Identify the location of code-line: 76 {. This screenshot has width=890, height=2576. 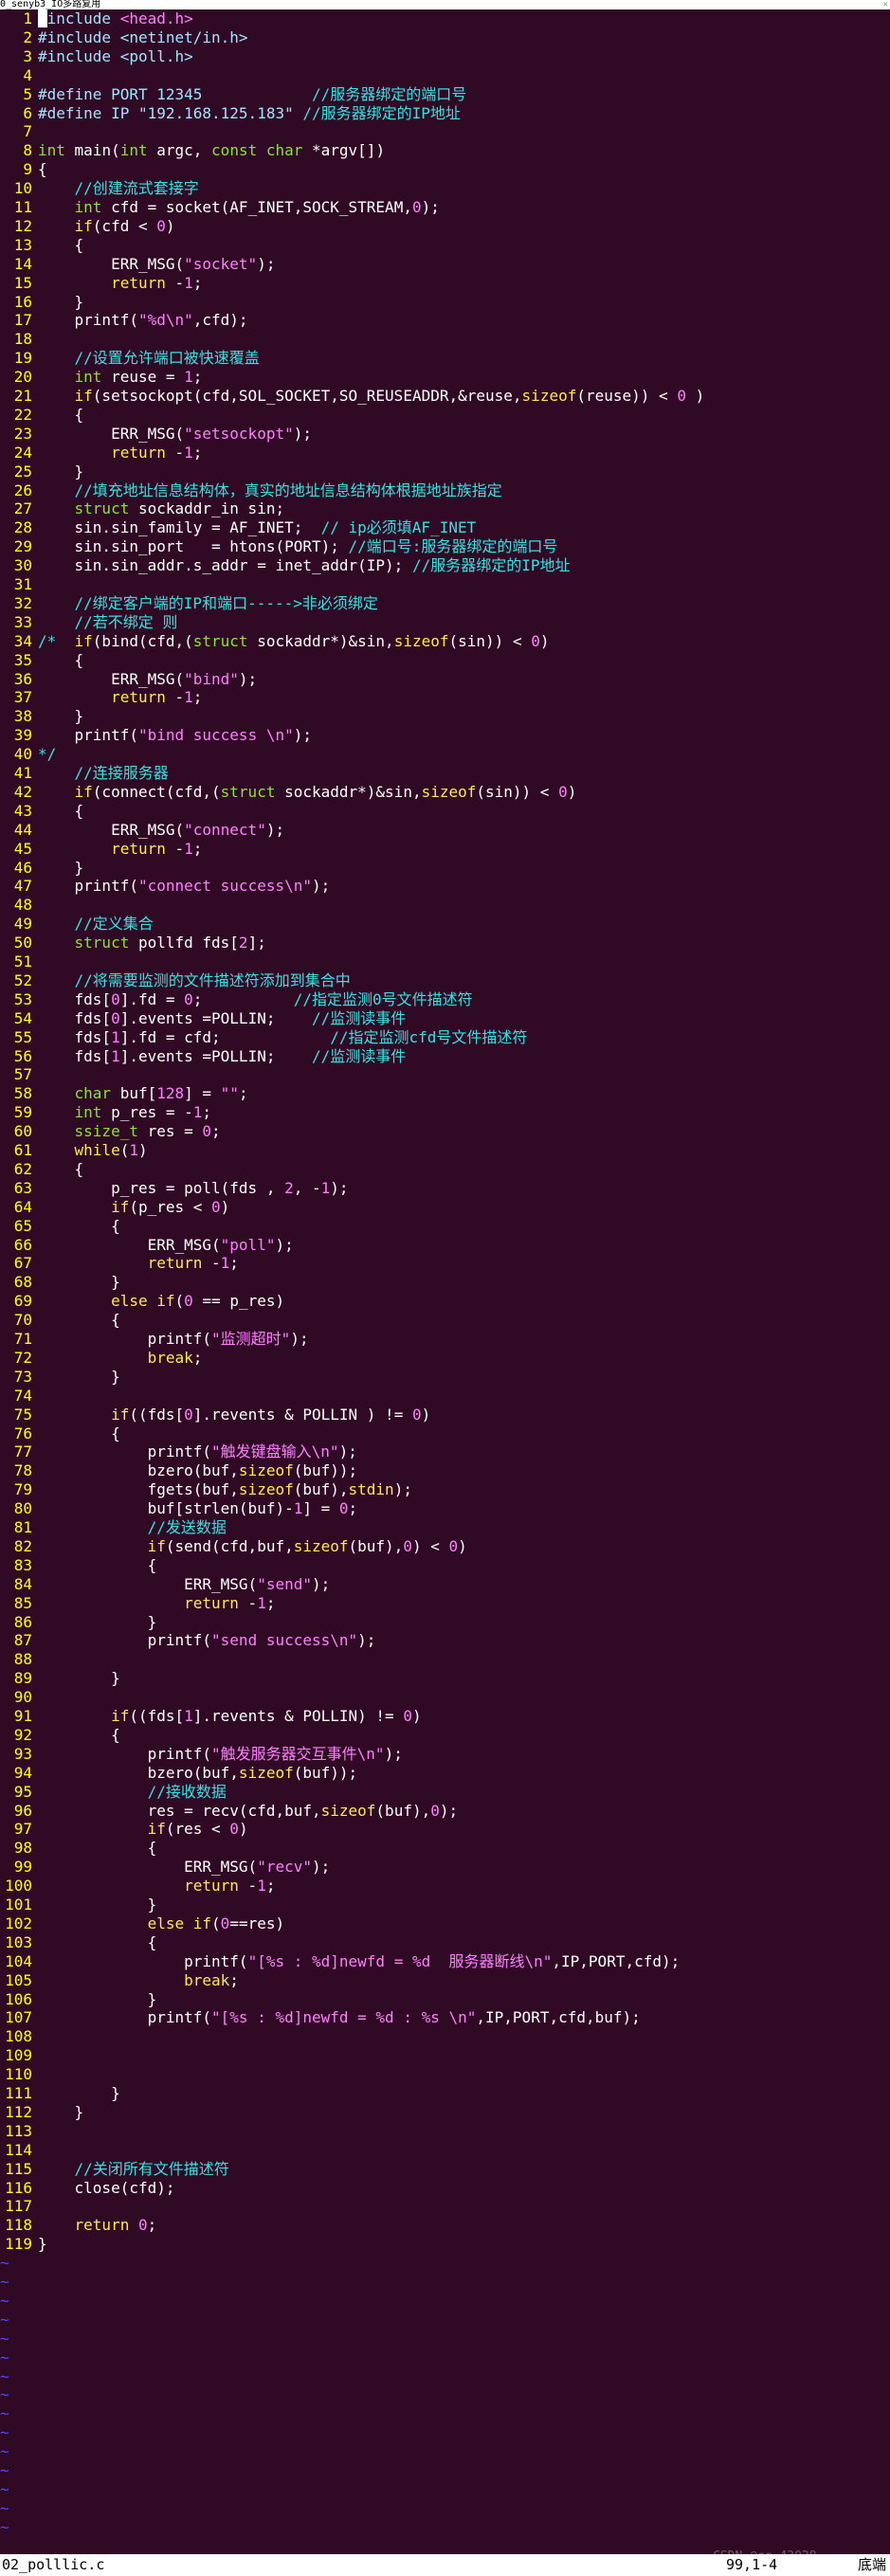
(445, 1433).